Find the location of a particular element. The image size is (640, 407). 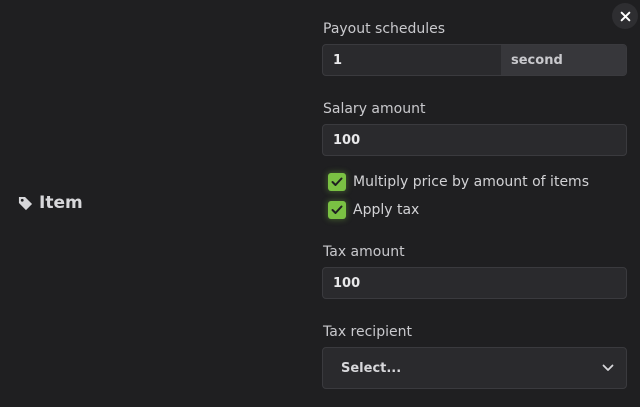

close-button is located at coordinates (625, 16).